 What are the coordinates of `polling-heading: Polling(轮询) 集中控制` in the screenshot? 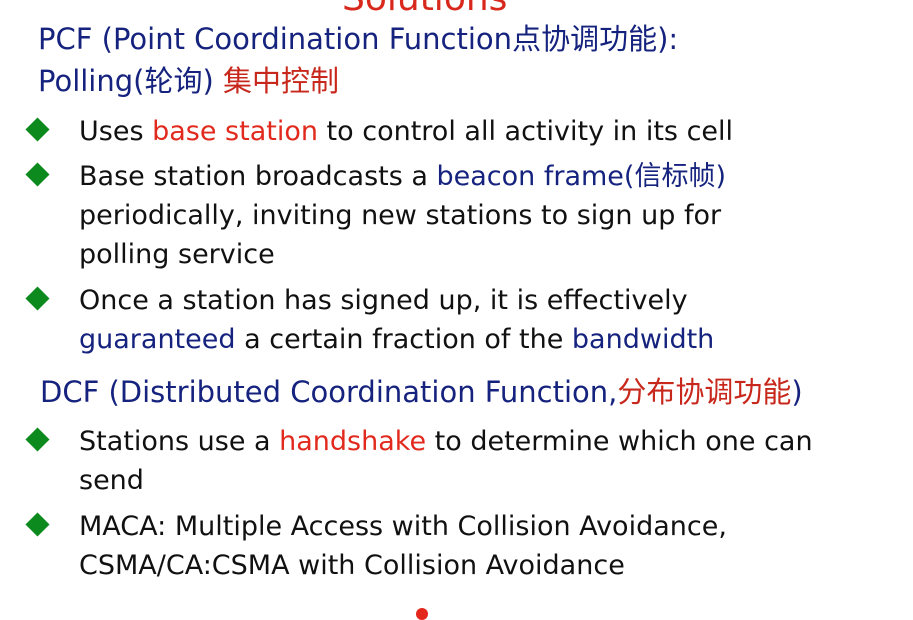 It's located at (188, 81).